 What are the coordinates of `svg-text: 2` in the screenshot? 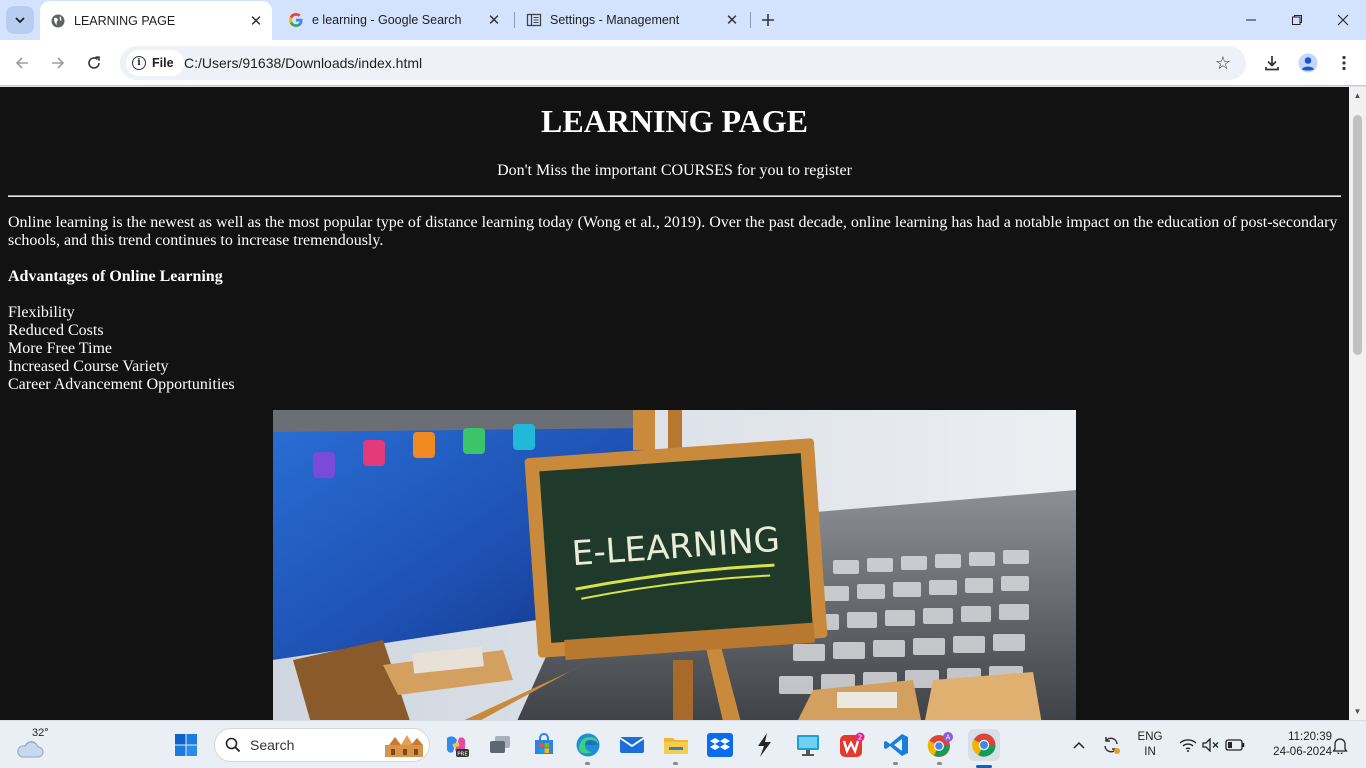 It's located at (860, 738).